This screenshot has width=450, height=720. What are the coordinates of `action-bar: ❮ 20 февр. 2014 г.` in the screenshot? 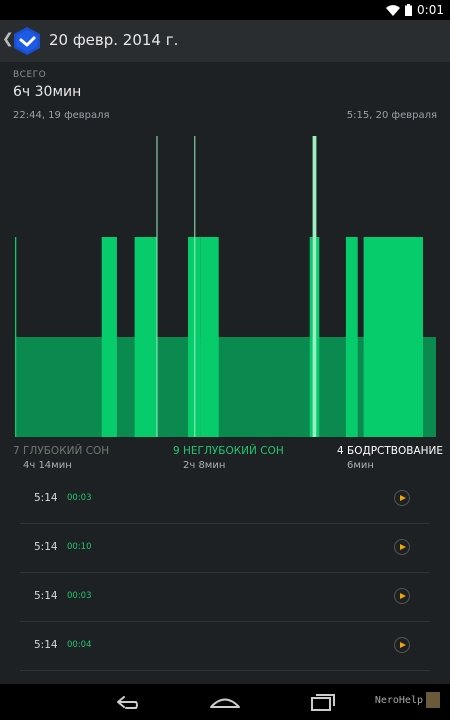 It's located at (225, 41).